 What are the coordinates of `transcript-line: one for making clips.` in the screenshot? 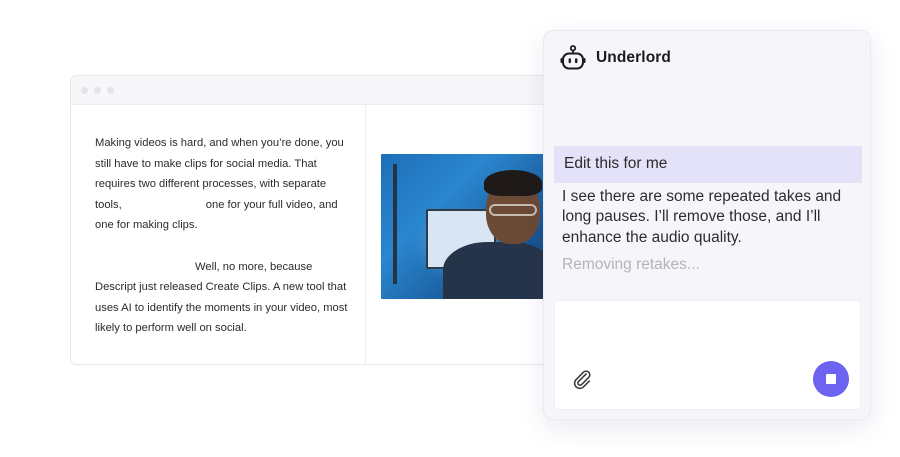 It's located at (146, 225).